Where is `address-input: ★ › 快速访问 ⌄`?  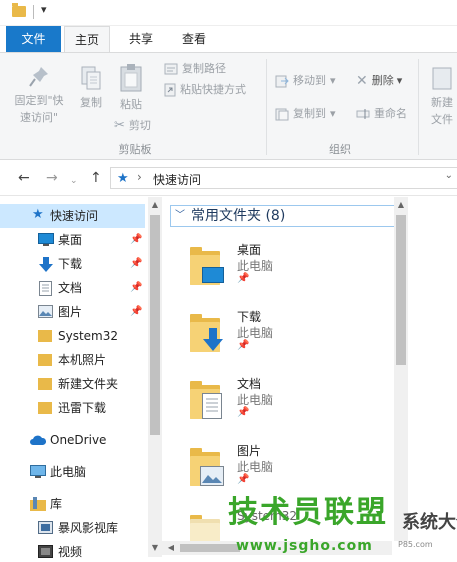
address-input: ★ › 快速访问 ⌄ is located at coordinates (283, 178).